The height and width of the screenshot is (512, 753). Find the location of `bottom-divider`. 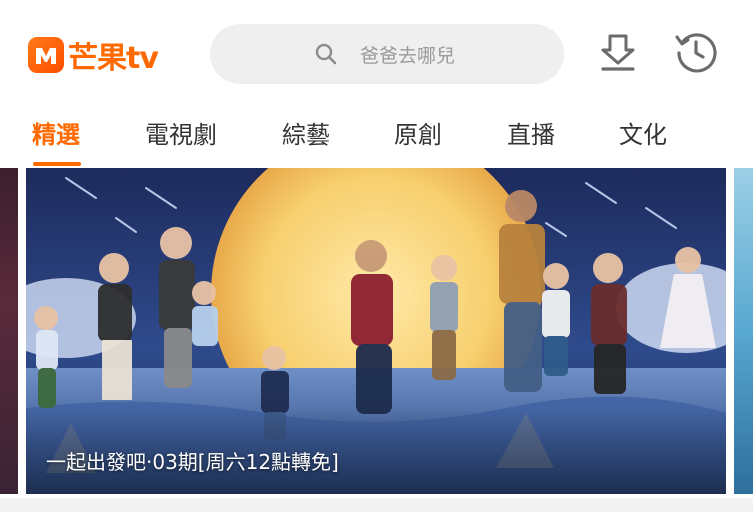

bottom-divider is located at coordinates (376, 505).